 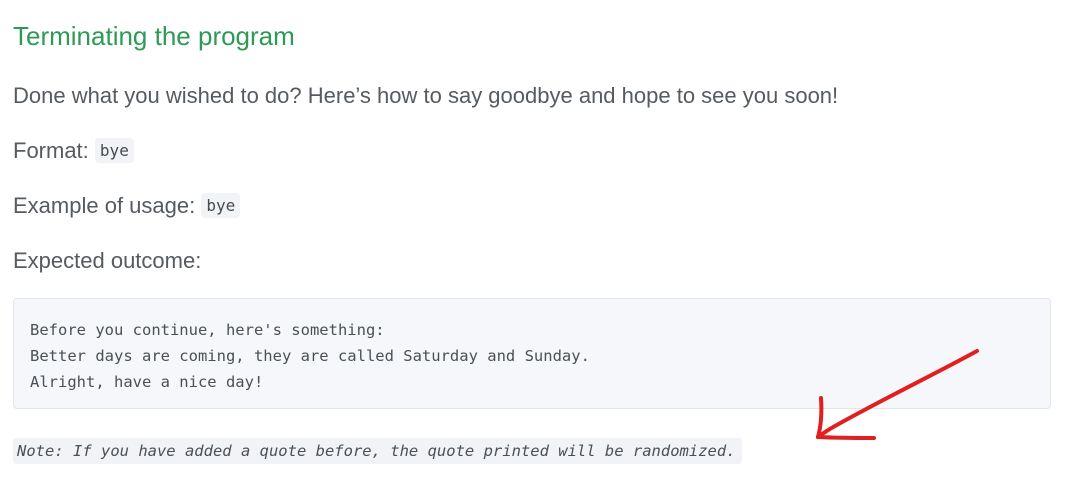 What do you see at coordinates (897, 394) in the screenshot?
I see `red-arrow-icon` at bounding box center [897, 394].